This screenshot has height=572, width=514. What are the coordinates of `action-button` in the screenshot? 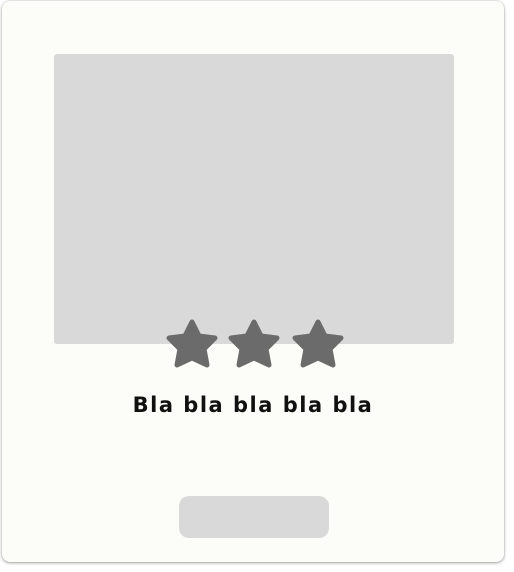 It's located at (254, 517).